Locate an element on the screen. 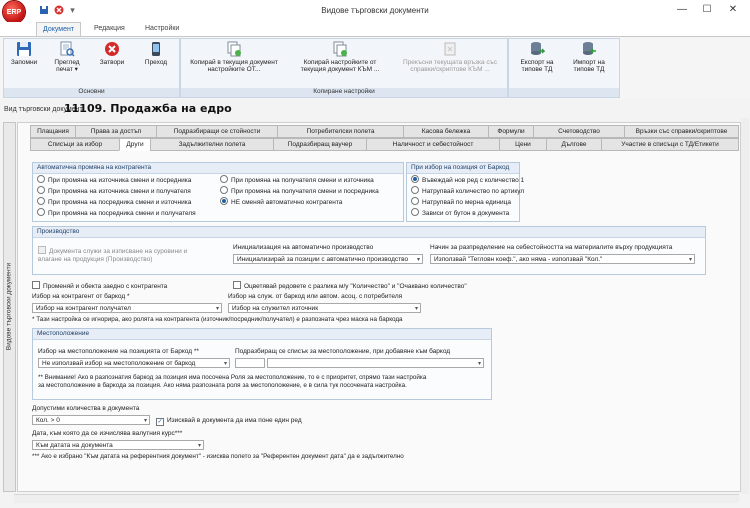 This screenshot has height=508, width=750. tab-access-rights: Права за достъп is located at coordinates (116, 131).